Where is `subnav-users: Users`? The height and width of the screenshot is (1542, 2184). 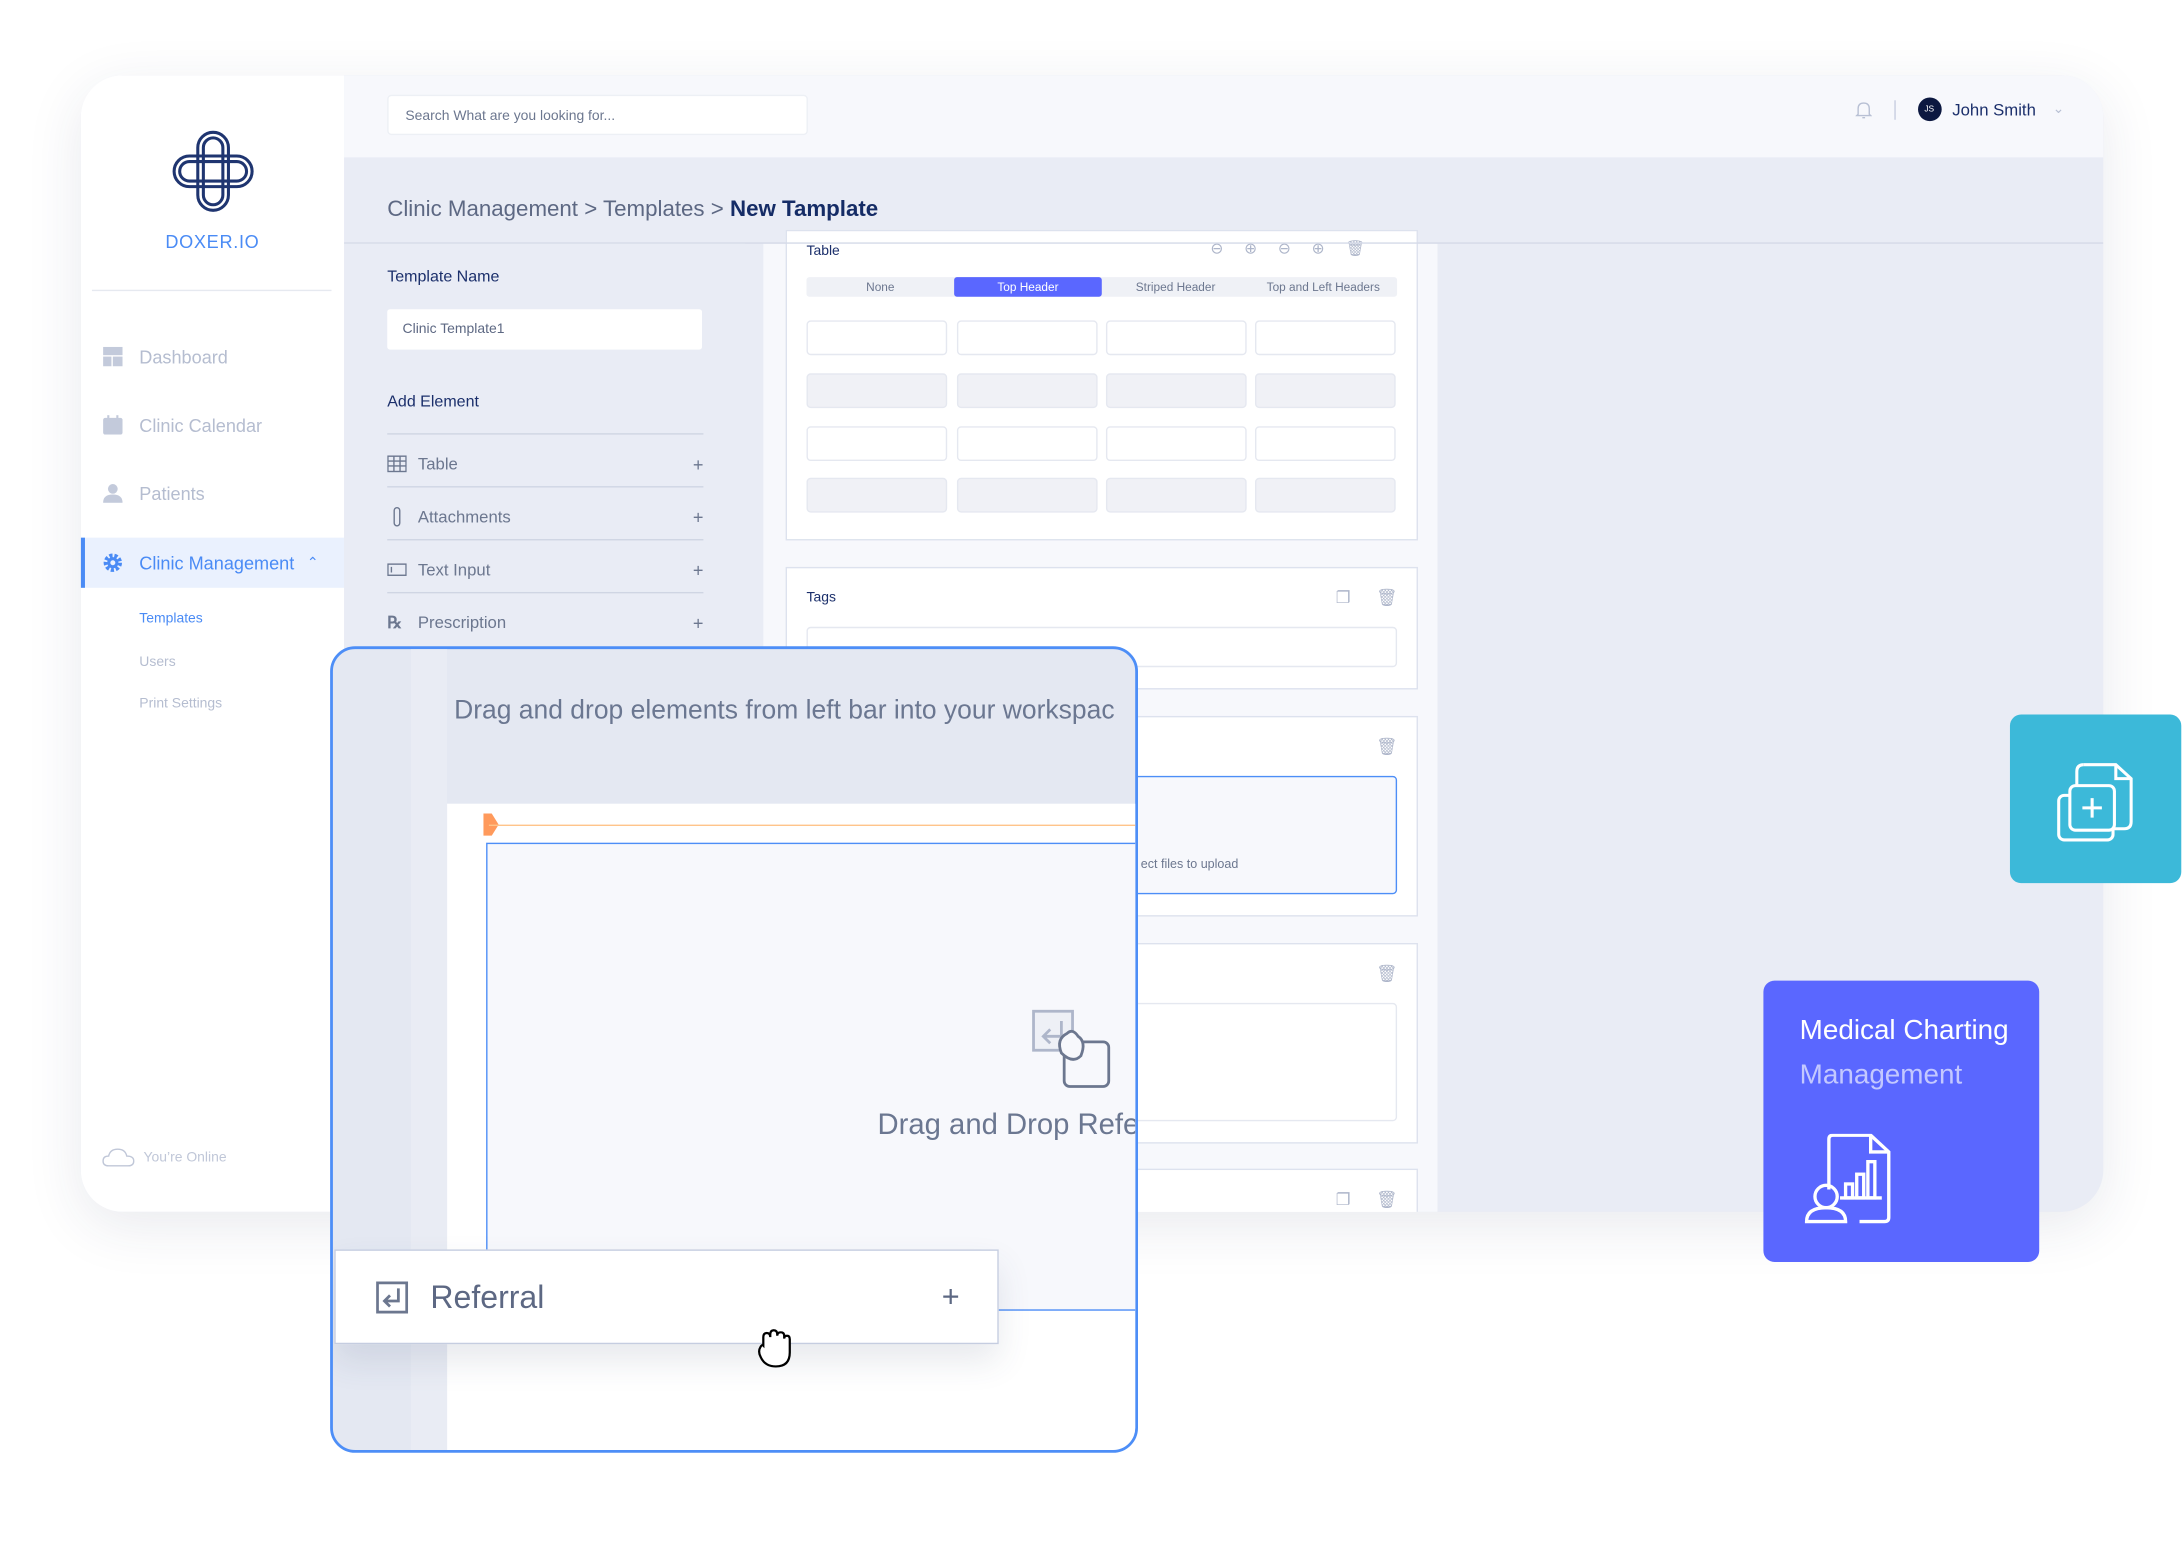 subnav-users: Users is located at coordinates (157, 662).